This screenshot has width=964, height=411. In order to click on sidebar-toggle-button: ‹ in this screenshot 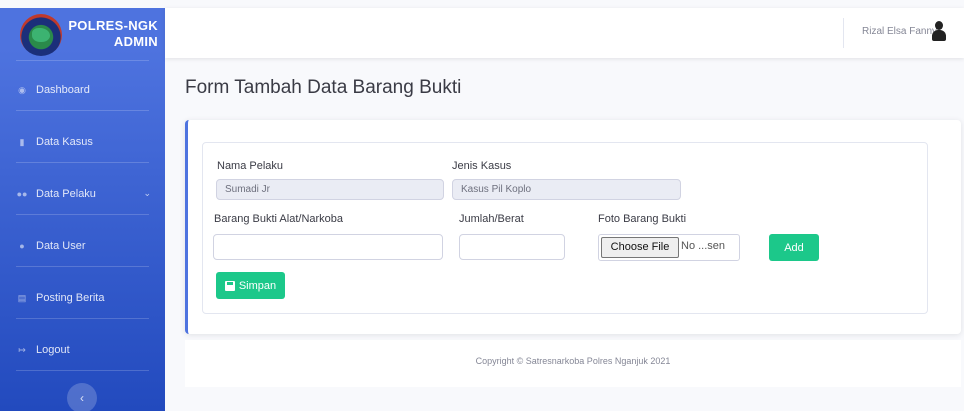, I will do `click(82, 397)`.